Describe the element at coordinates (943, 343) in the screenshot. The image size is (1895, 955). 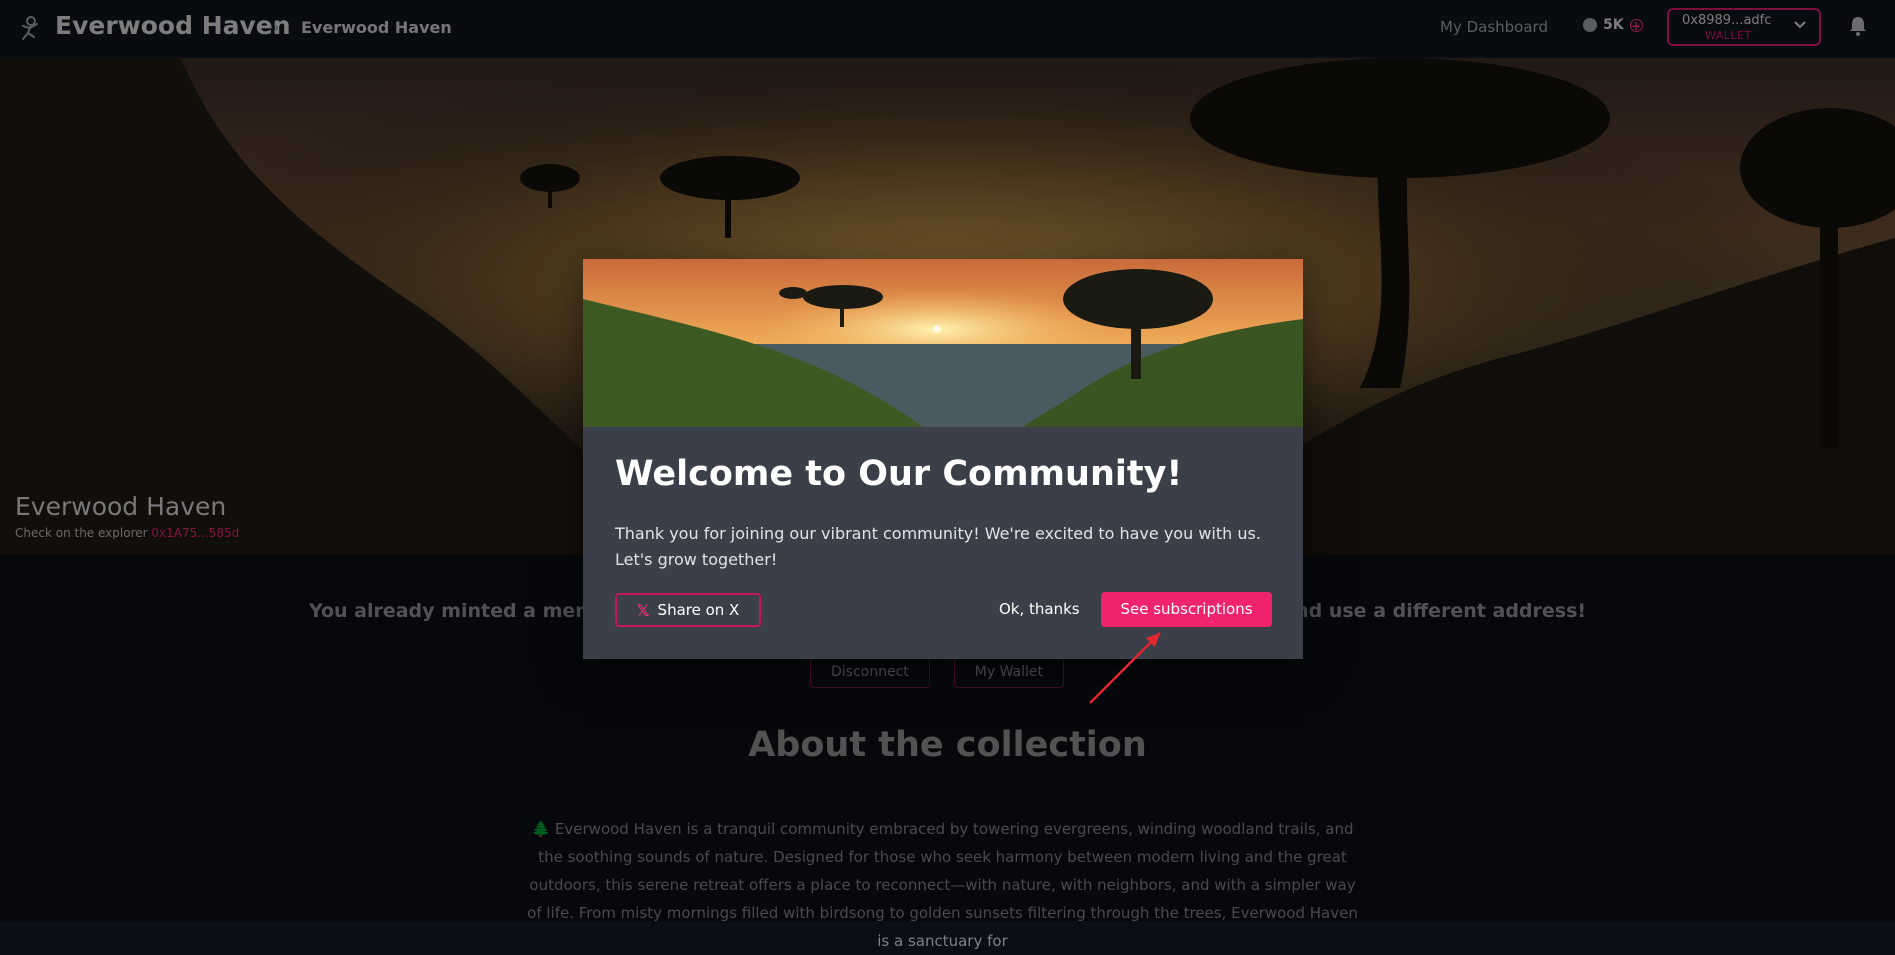
I see `modal-landscape-image` at that location.